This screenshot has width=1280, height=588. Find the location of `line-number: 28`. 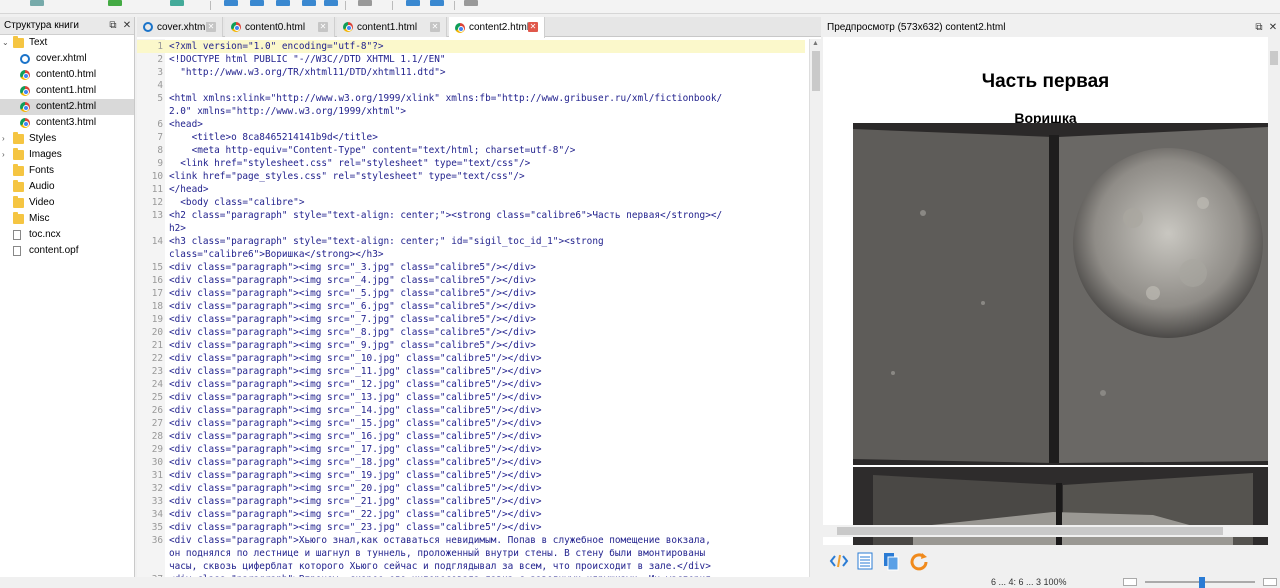

line-number: 28 is located at coordinates (157, 436).